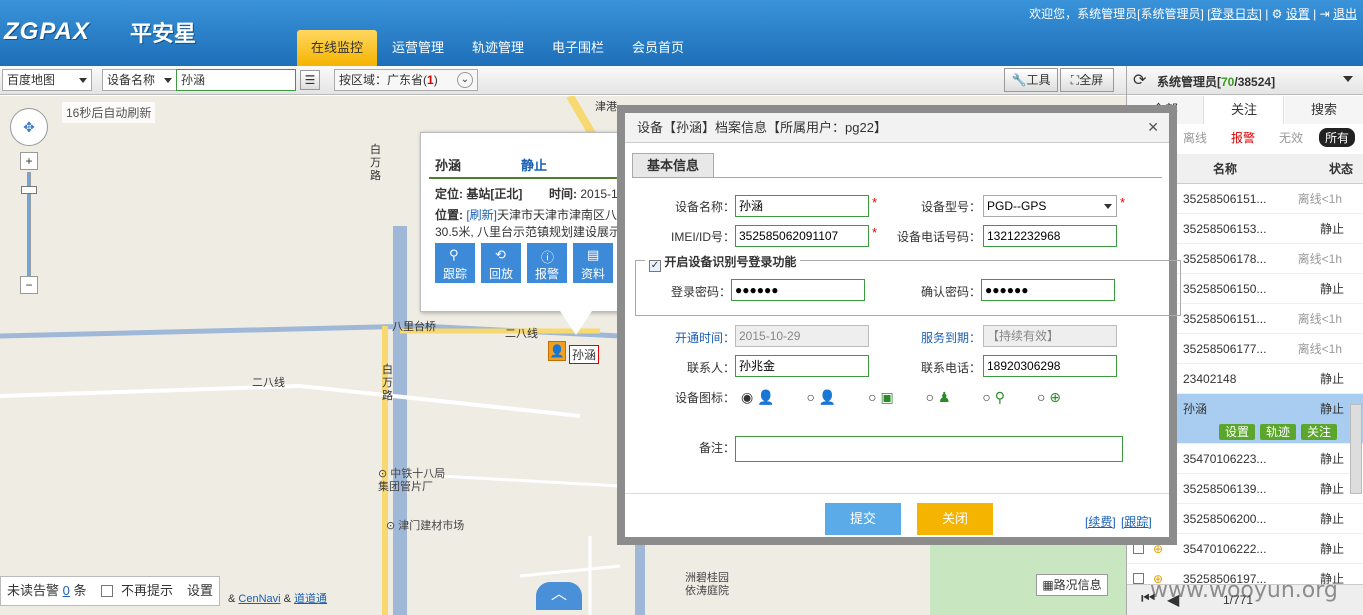 The image size is (1363, 615). I want to click on renew-link: [续费], so click(1100, 521).